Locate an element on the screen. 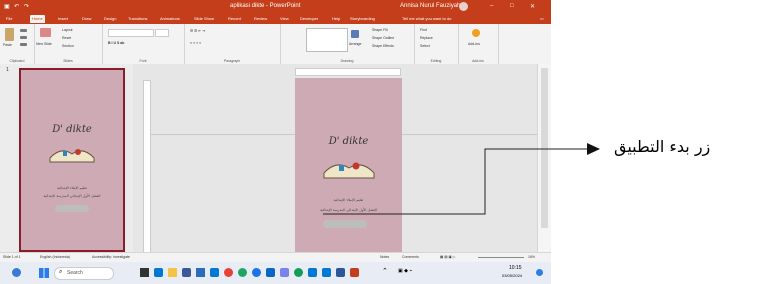 This screenshot has width=781, height=284. annotation-arrowhead is located at coordinates (593, 149).